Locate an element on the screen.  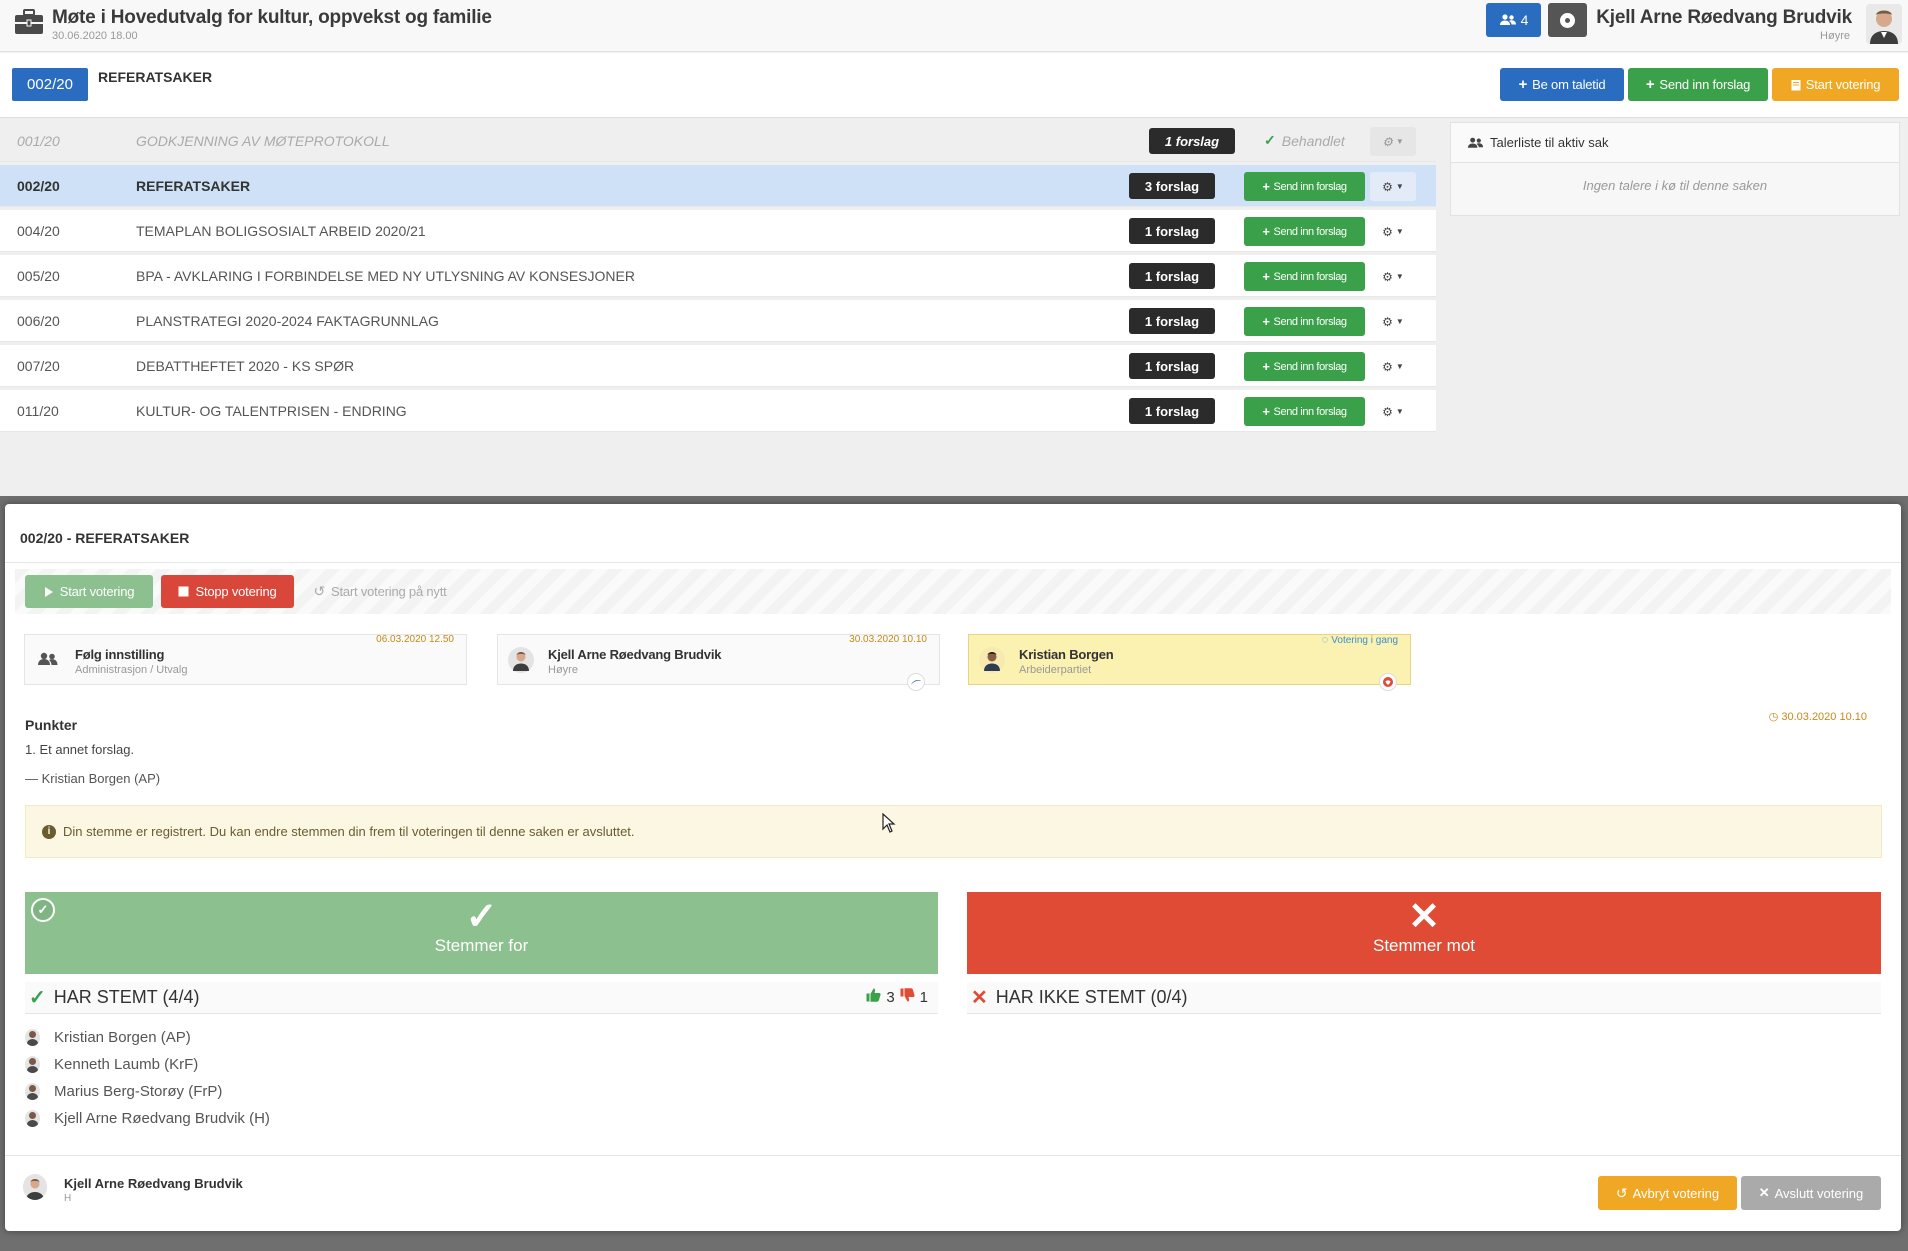
list-item: Marius Berg-Storøy (FrP) is located at coordinates (147, 1091).